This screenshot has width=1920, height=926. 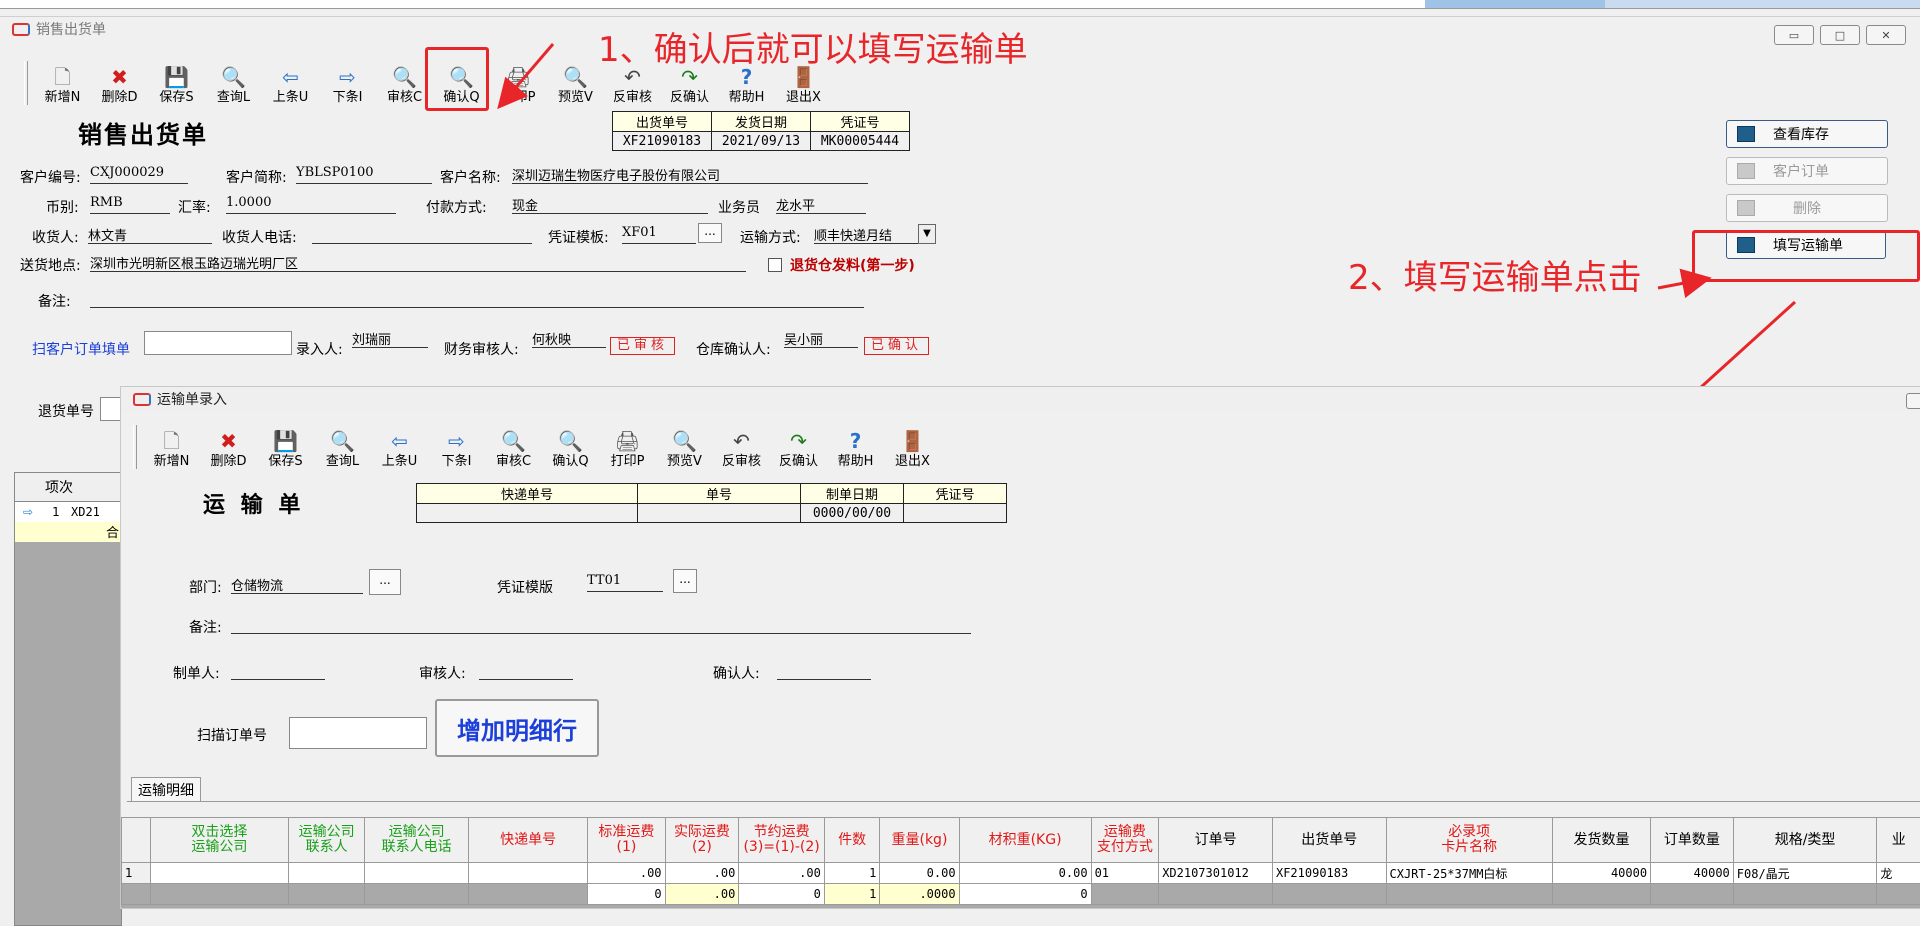 What do you see at coordinates (702, 840) in the screenshot?
I see `grid-header-cell: 实际运费(2)` at bounding box center [702, 840].